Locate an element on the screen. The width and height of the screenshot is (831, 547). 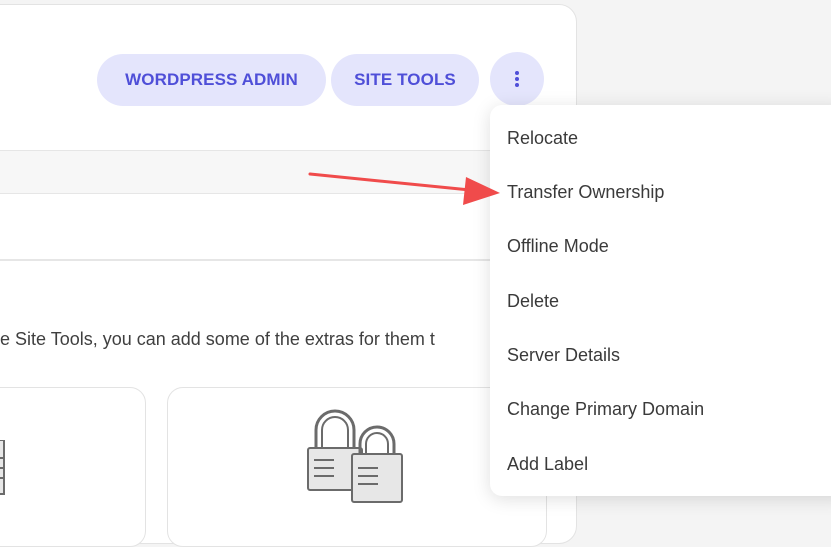
menu-item-server-details: Server Details is located at coordinates (563, 355).